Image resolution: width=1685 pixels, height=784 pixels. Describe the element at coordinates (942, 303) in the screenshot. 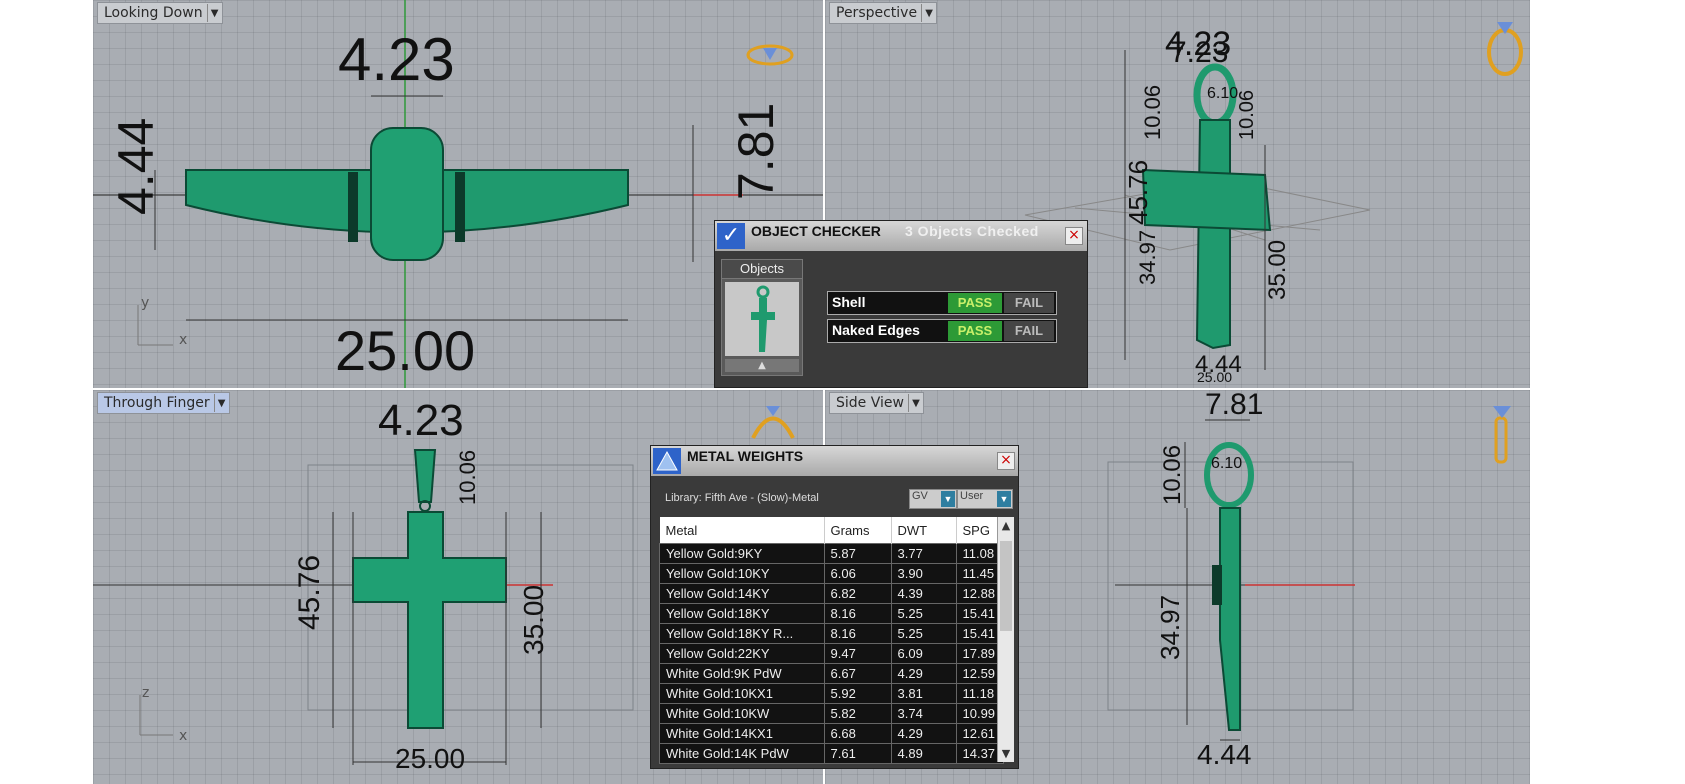

I see `check-row-shell: Shell PASS FAIL` at that location.